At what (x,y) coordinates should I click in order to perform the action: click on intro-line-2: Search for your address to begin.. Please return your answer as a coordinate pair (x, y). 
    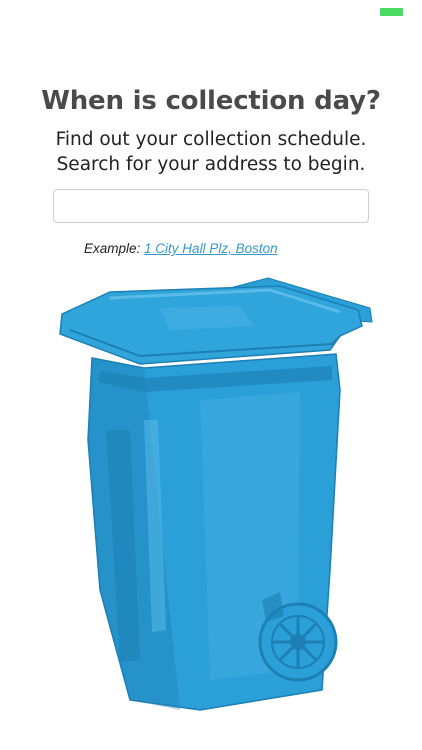
    Looking at the image, I should click on (211, 164).